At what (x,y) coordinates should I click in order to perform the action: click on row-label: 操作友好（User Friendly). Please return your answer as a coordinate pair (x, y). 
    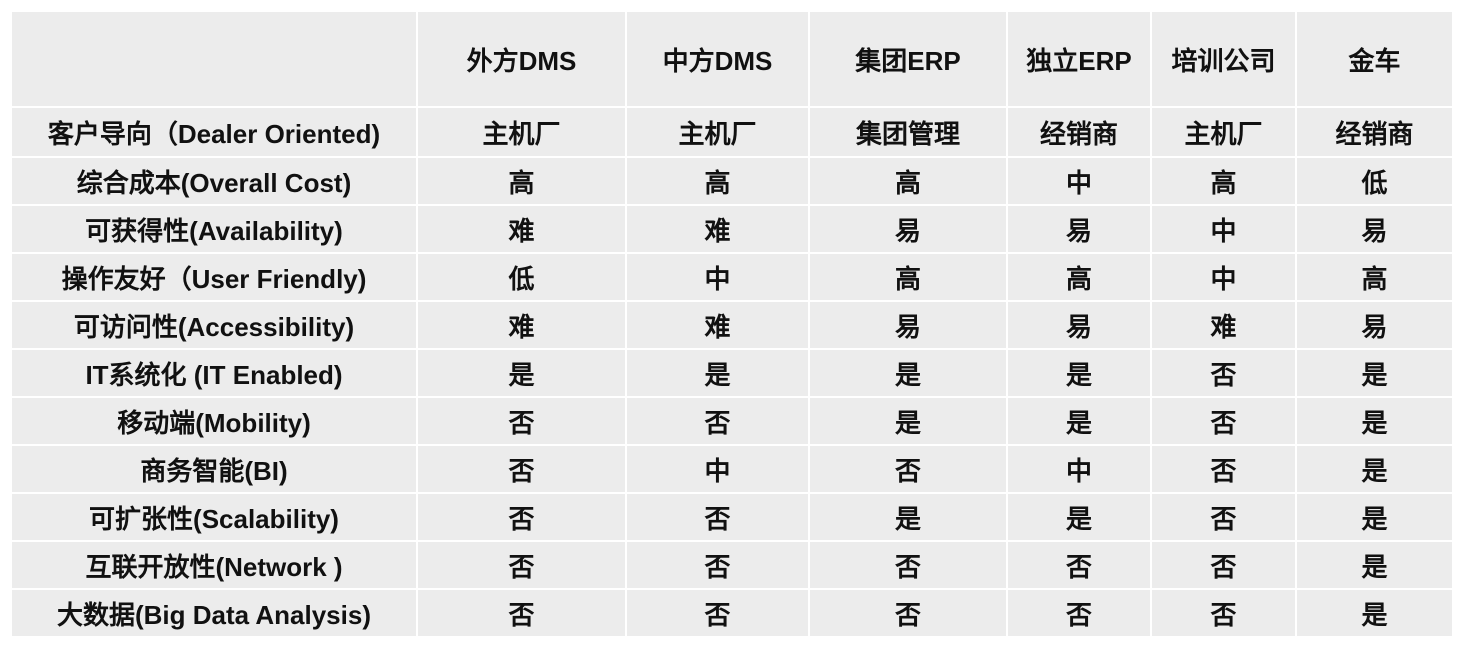
    Looking at the image, I should click on (215, 278).